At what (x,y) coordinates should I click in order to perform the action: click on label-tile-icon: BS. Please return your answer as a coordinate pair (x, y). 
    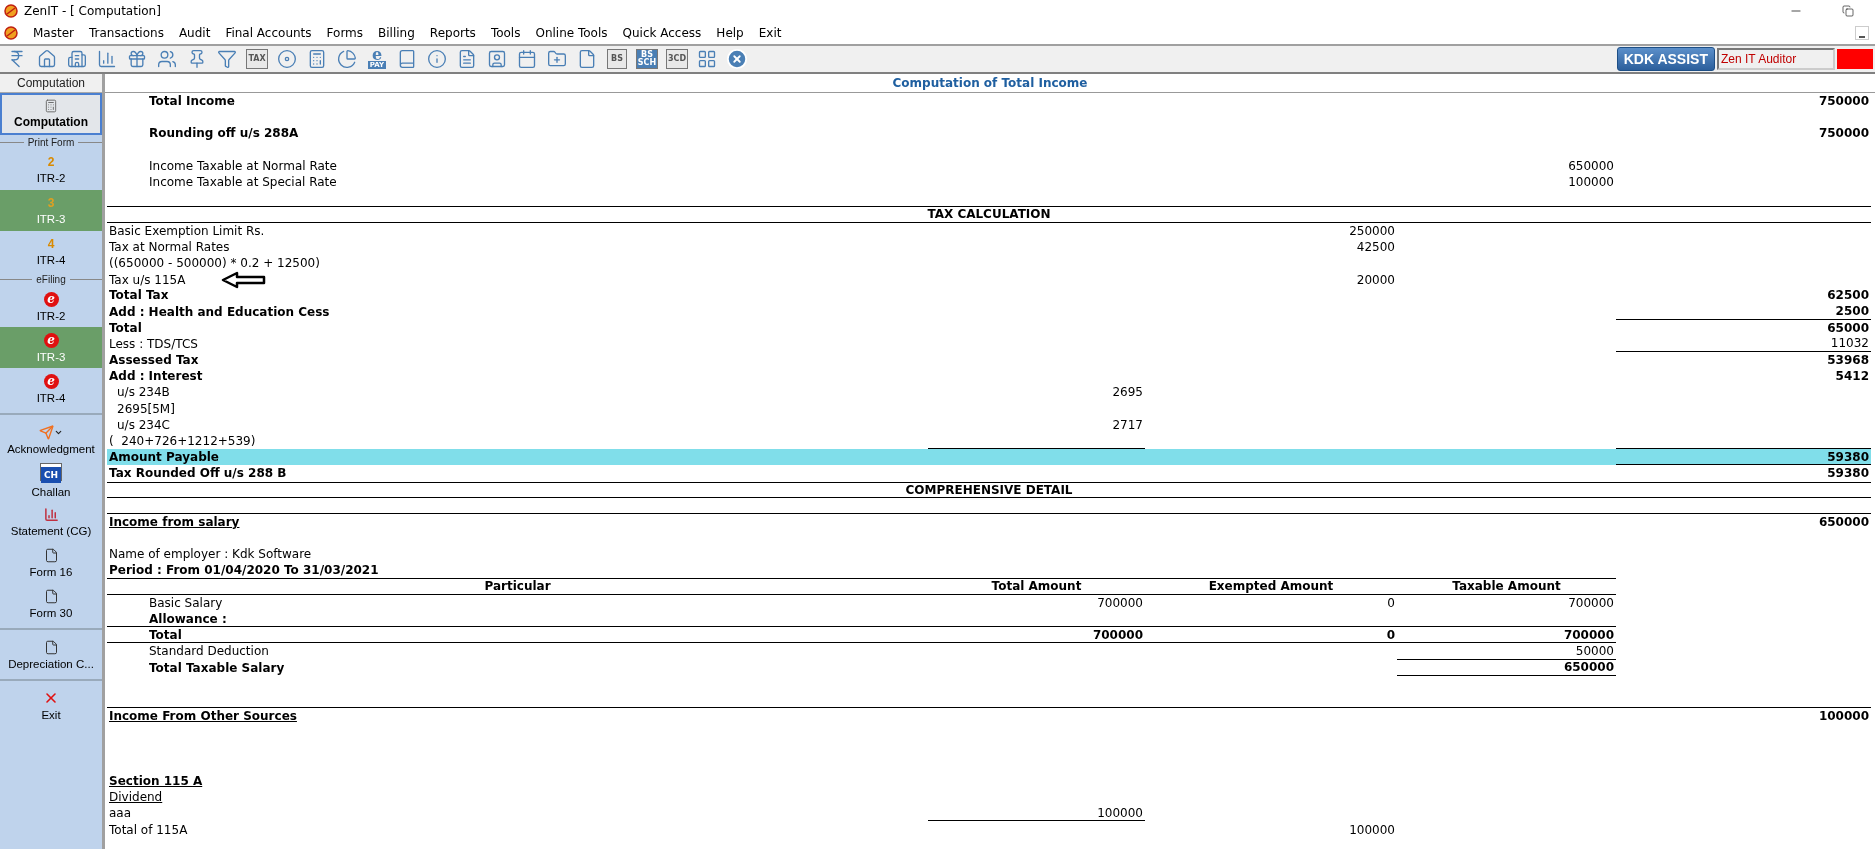
    Looking at the image, I should click on (617, 59).